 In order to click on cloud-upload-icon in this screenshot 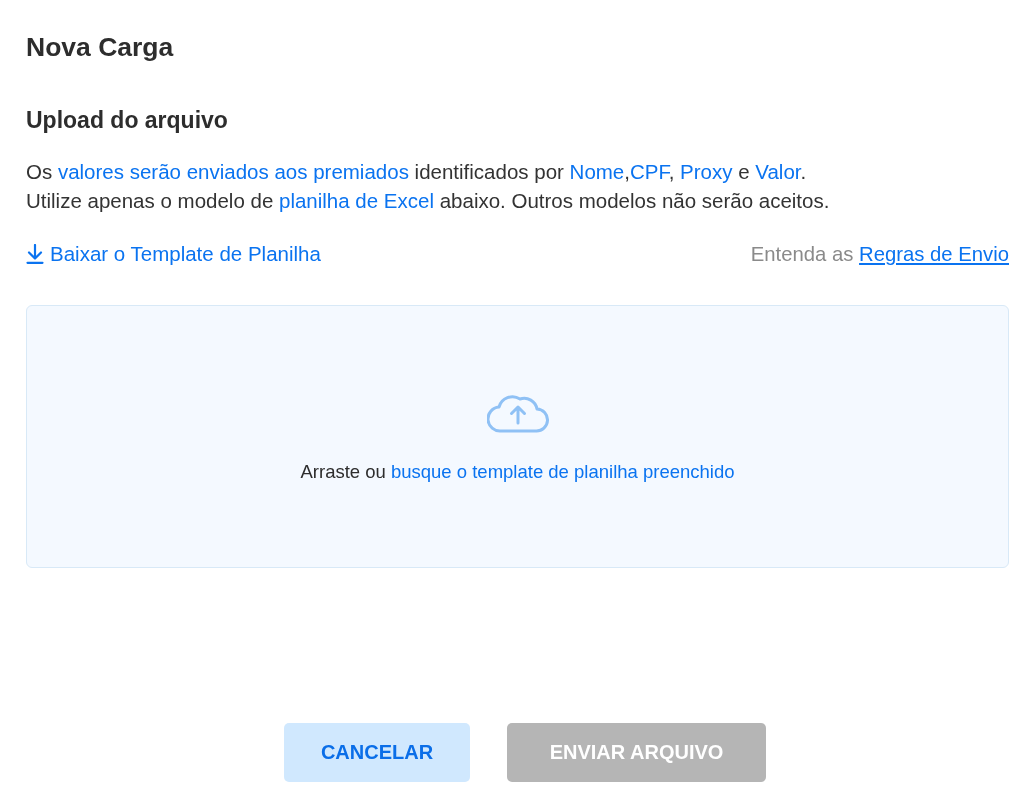, I will do `click(517, 413)`.